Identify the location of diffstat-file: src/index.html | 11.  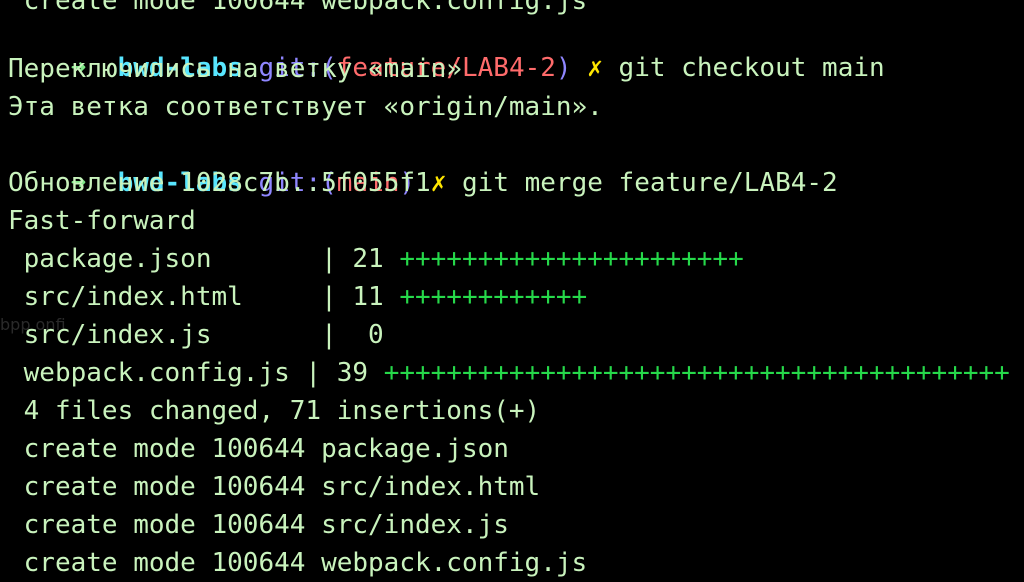
(204, 297).